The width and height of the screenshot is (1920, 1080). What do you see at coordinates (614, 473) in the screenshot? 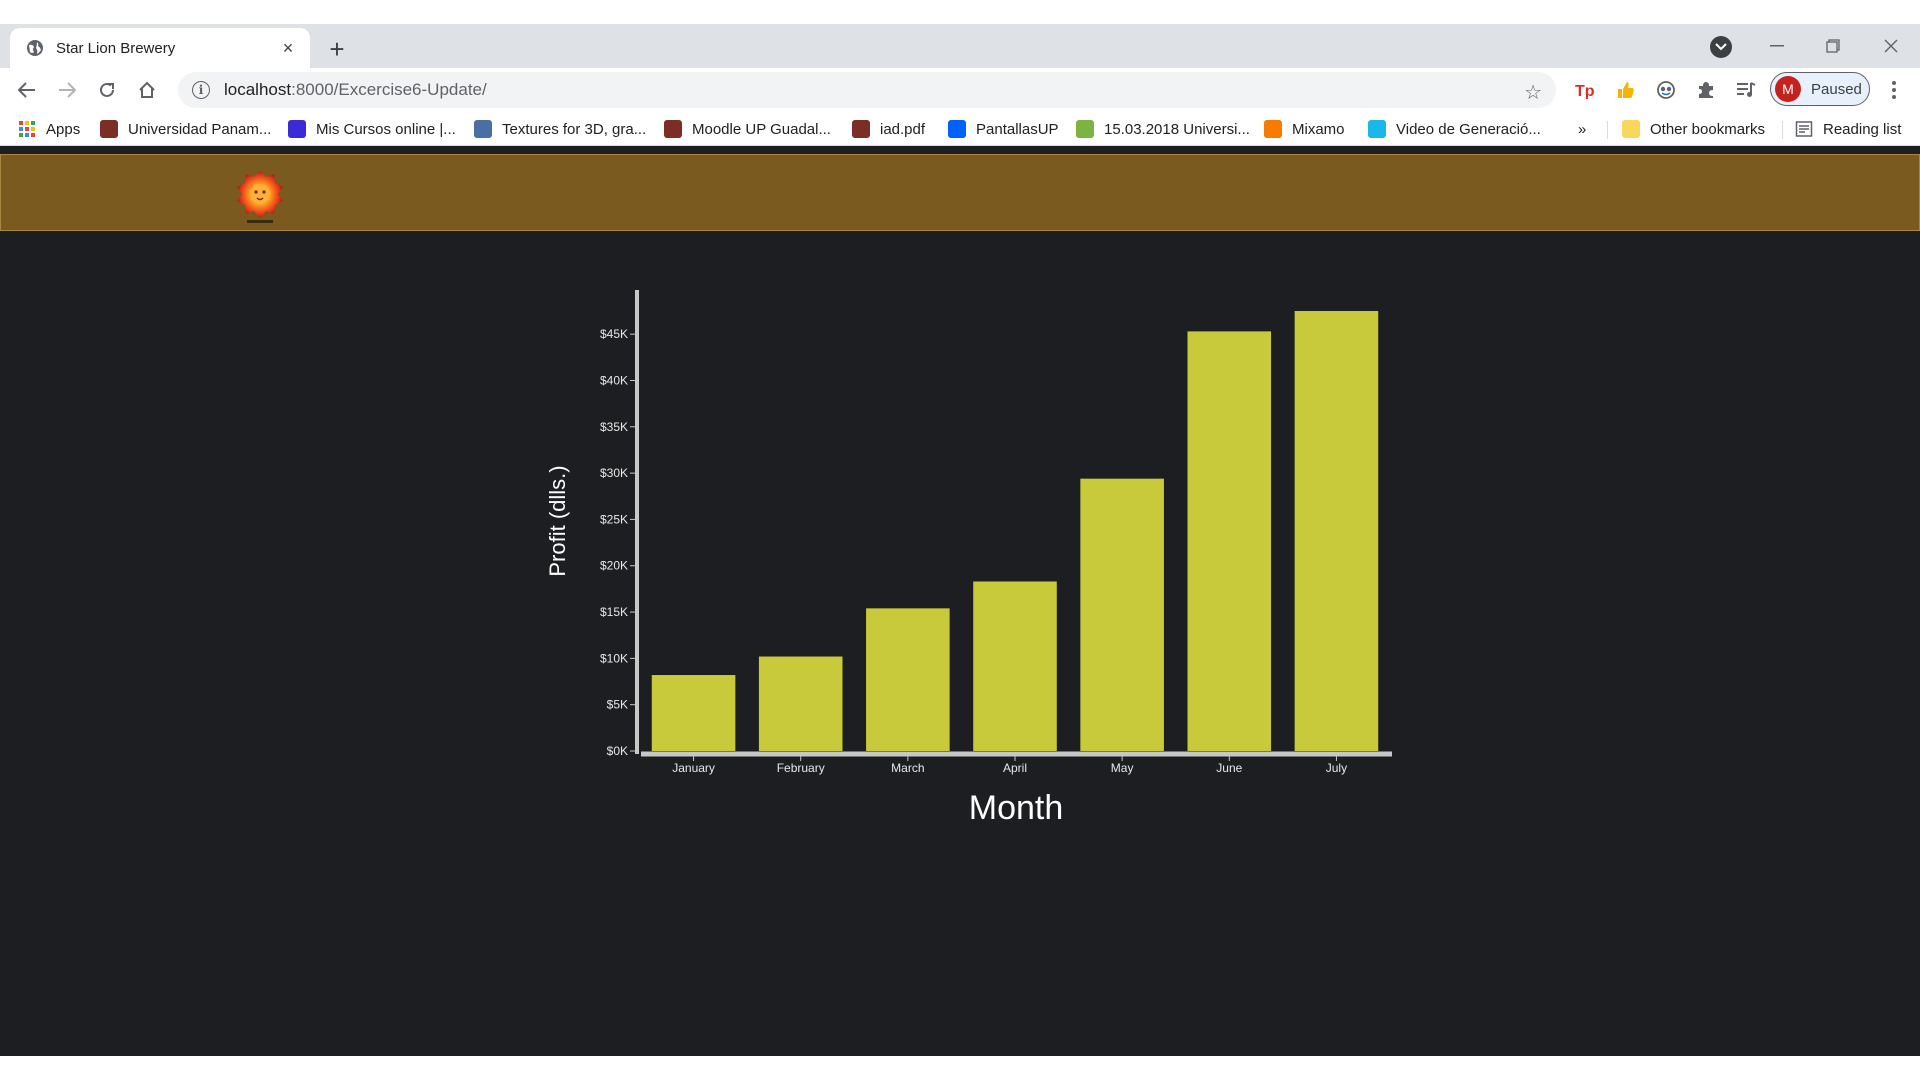
I see `y-tick-label: $30K` at bounding box center [614, 473].